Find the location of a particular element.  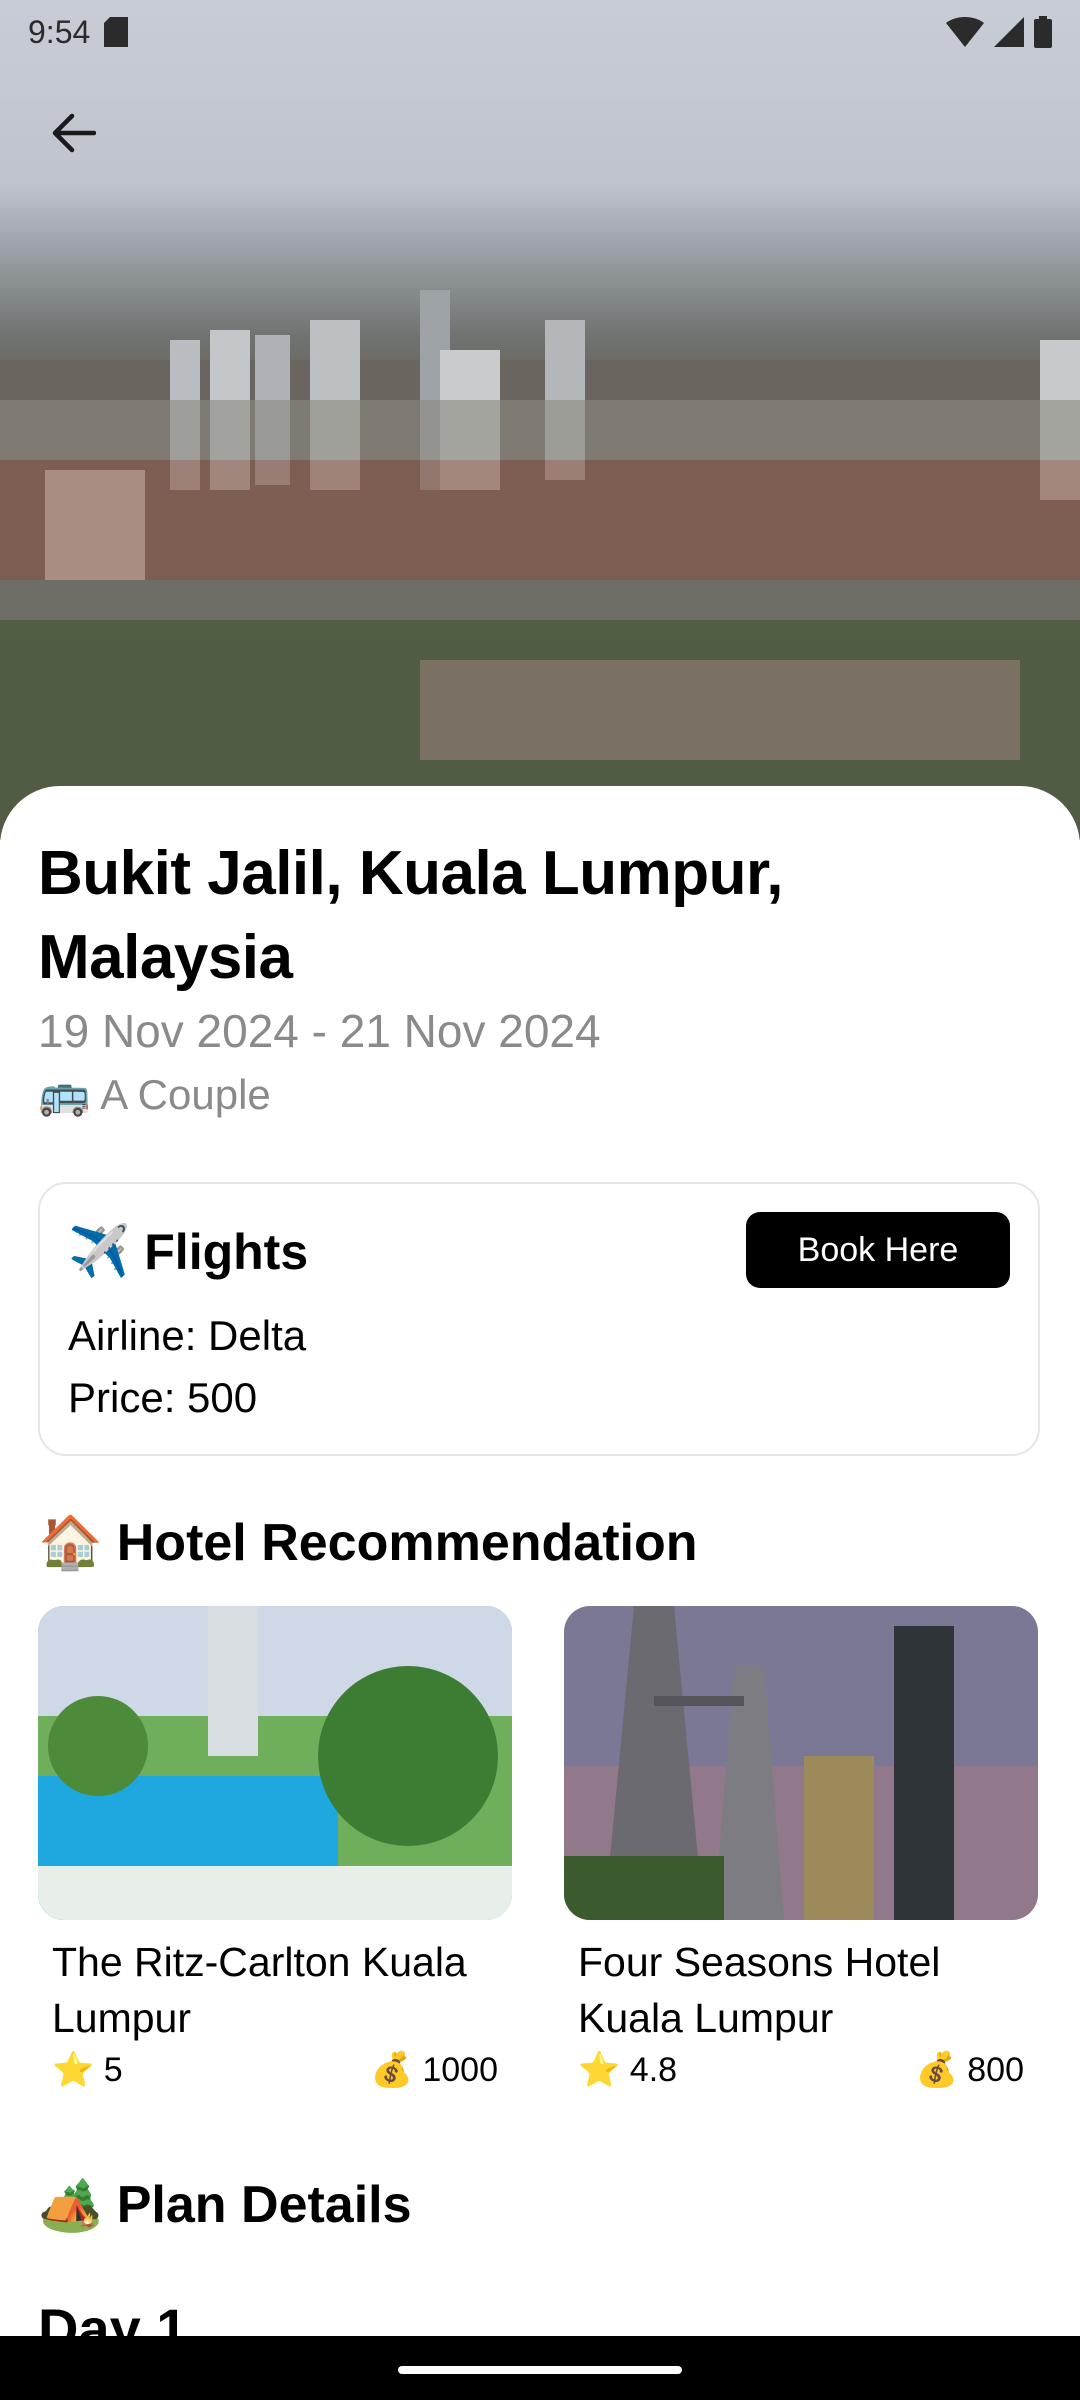

hotel-rating: ⭐ 4.8 is located at coordinates (627, 2070).